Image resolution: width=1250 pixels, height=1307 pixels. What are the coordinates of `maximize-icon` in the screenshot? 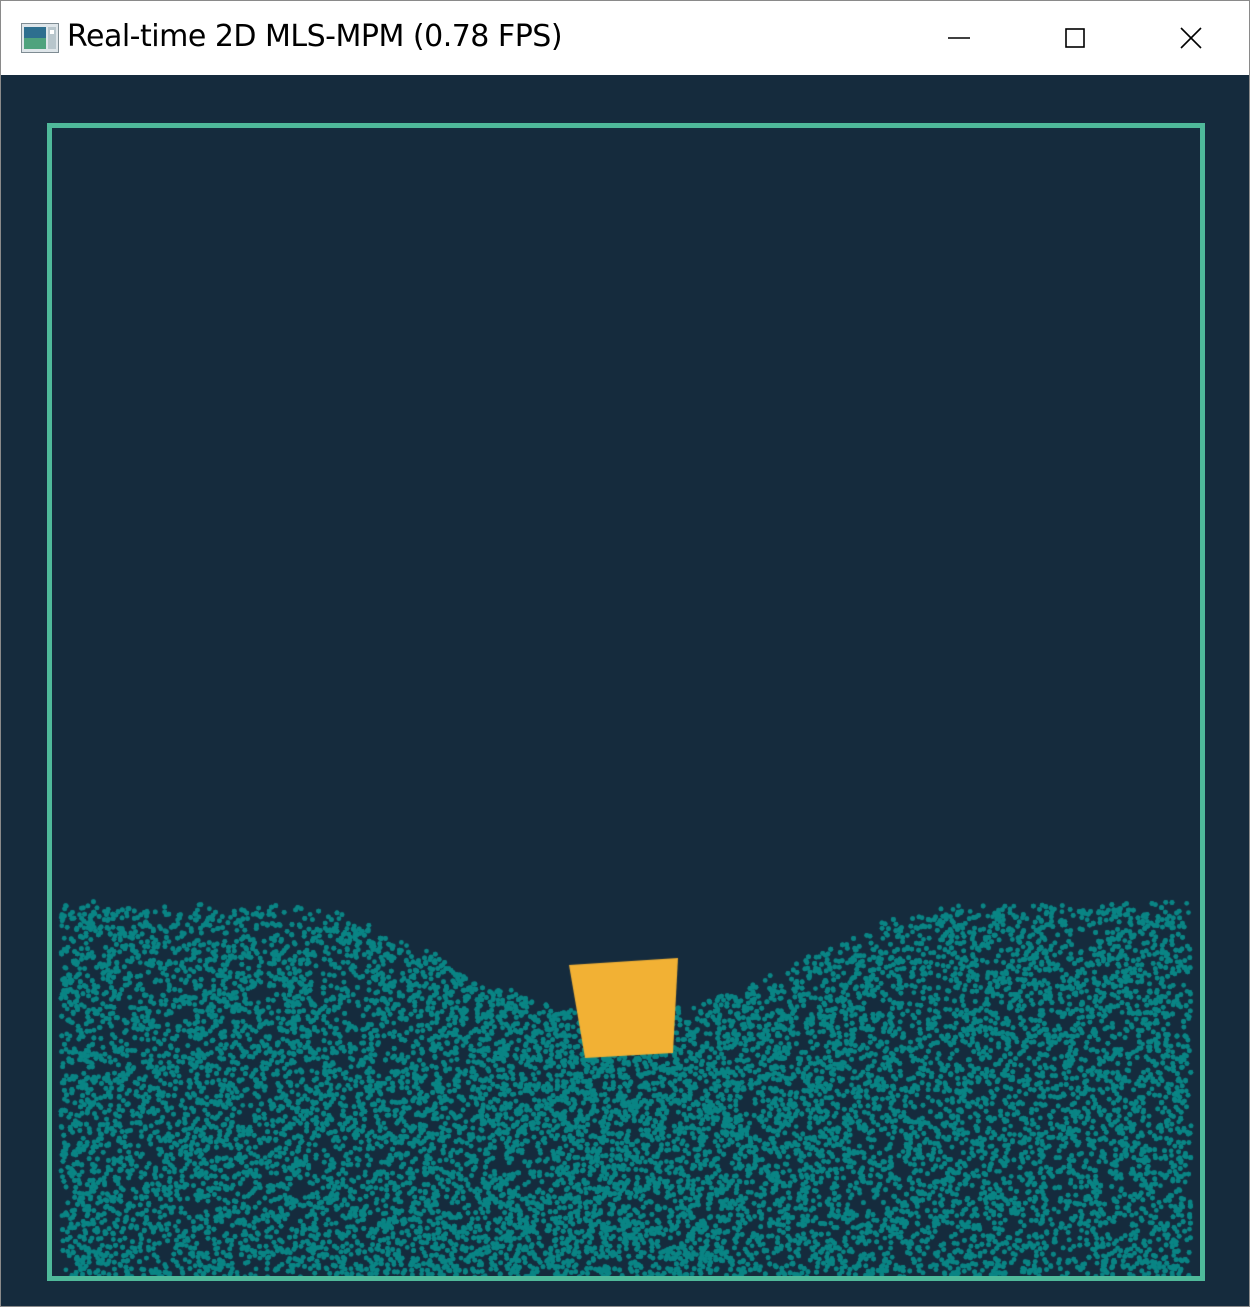 It's located at (1075, 38).